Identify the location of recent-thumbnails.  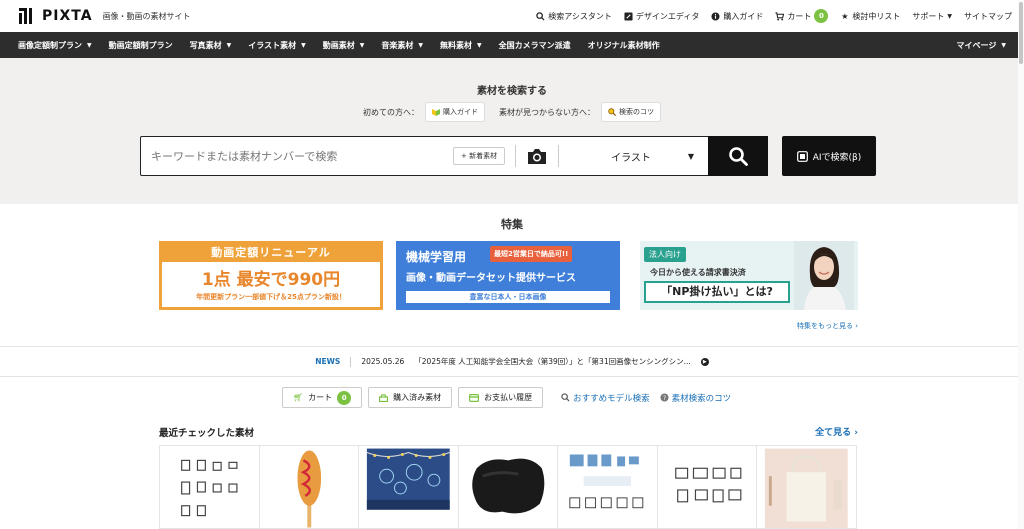
(508, 487).